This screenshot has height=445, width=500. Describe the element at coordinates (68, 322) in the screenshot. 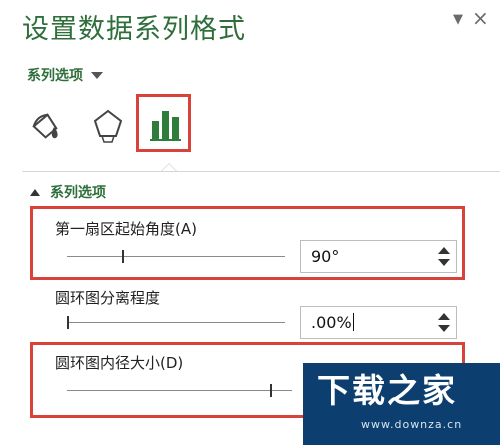

I see `doughnut-explosion-slider-thumb` at that location.